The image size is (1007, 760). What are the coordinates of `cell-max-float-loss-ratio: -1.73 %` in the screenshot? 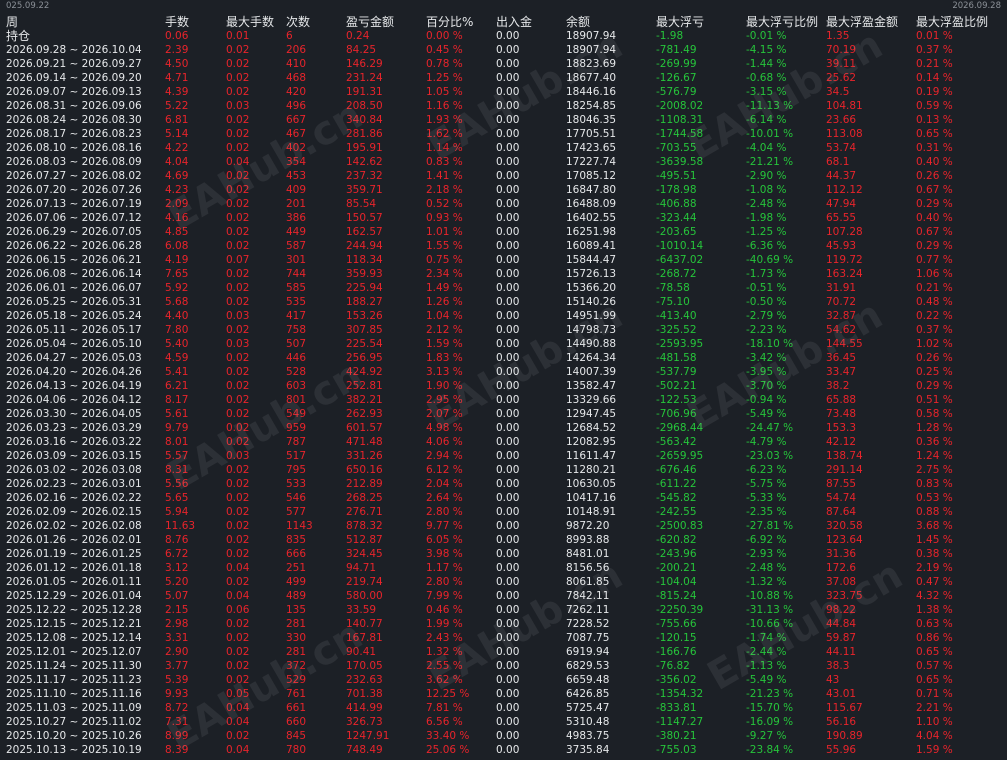 It's located at (766, 274).